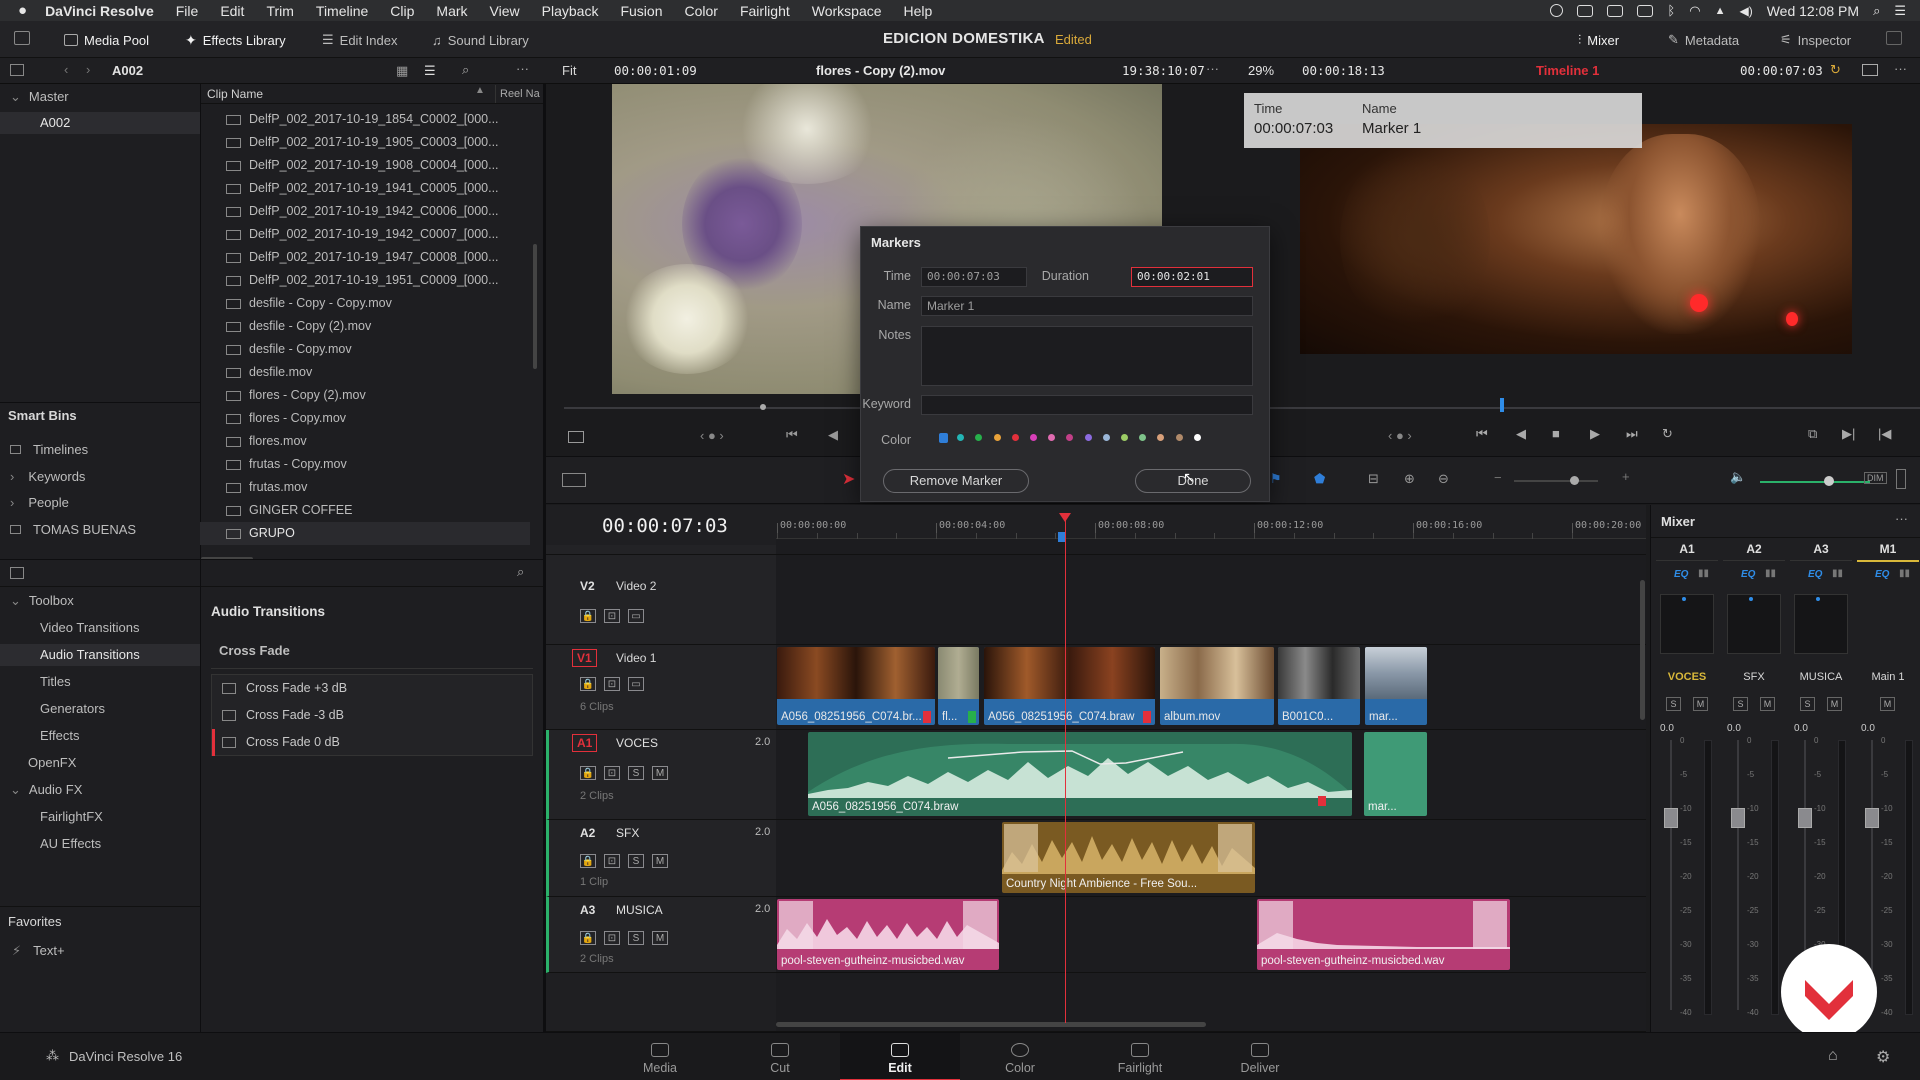  What do you see at coordinates (574, 480) in the screenshot?
I see `timeline-view-options-icon` at bounding box center [574, 480].